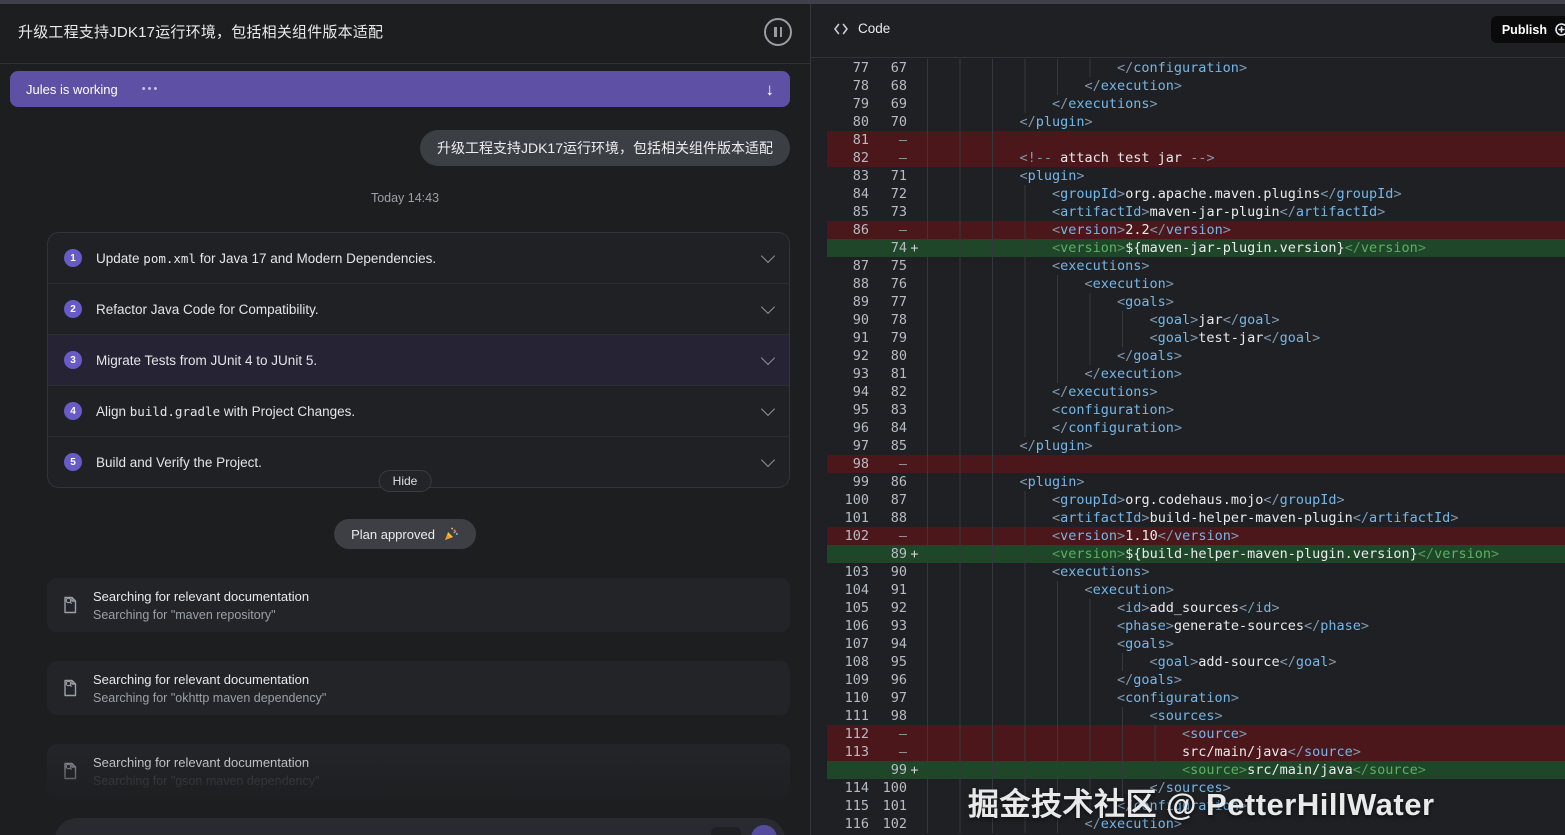  Describe the element at coordinates (898, 338) in the screenshot. I see `line-number-new: 79` at that location.